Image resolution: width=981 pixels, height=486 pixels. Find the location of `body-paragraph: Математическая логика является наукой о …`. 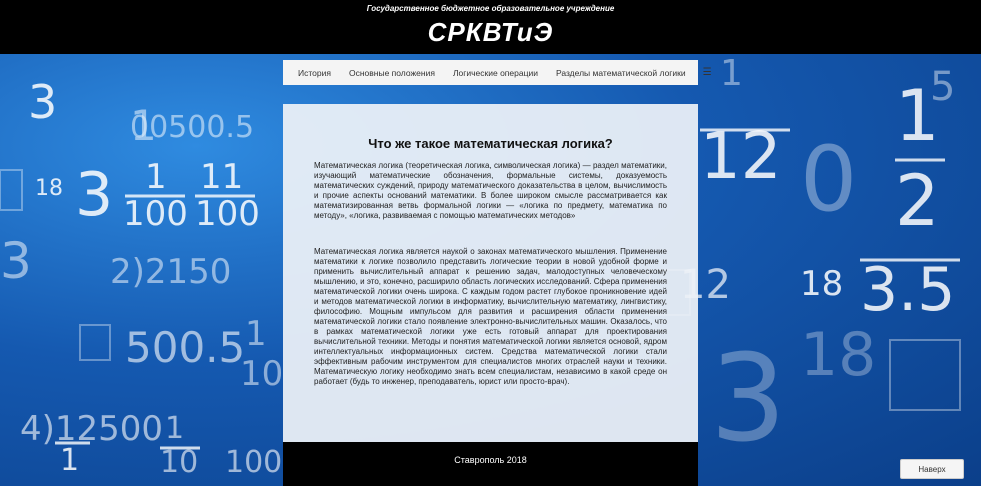

body-paragraph: Математическая логика является наукой о … is located at coordinates (490, 316).